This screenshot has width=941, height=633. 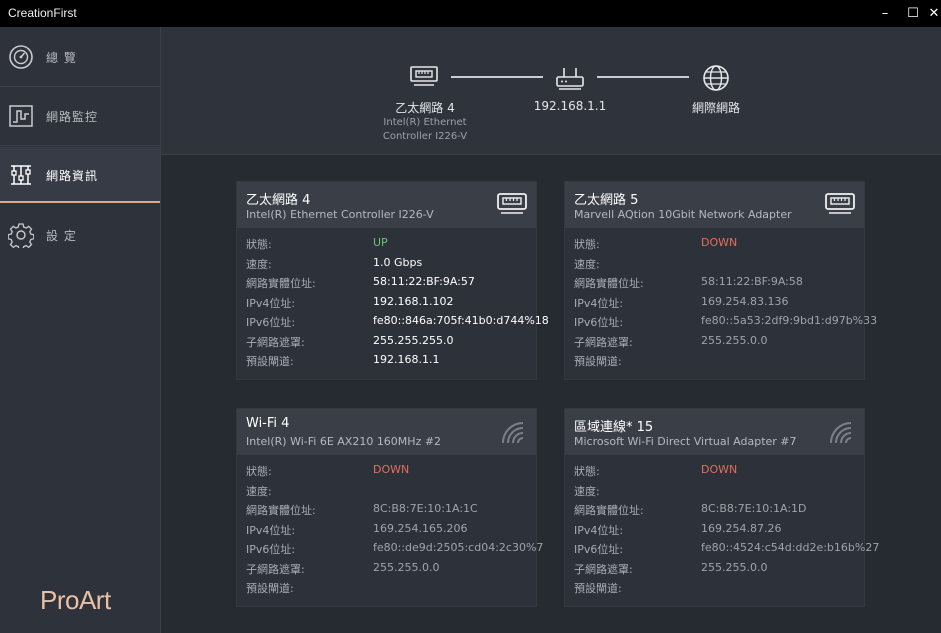 What do you see at coordinates (340, 214) in the screenshot?
I see `card-subtitle: Intel(R) Ethernet Controller I226-V` at bounding box center [340, 214].